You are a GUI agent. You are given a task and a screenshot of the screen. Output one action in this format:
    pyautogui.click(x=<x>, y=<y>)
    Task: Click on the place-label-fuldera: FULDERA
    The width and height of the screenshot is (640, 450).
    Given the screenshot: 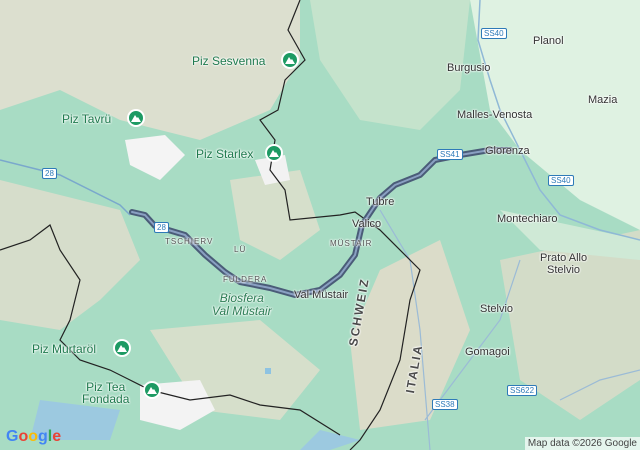 What is the action you would take?
    pyautogui.click(x=245, y=280)
    